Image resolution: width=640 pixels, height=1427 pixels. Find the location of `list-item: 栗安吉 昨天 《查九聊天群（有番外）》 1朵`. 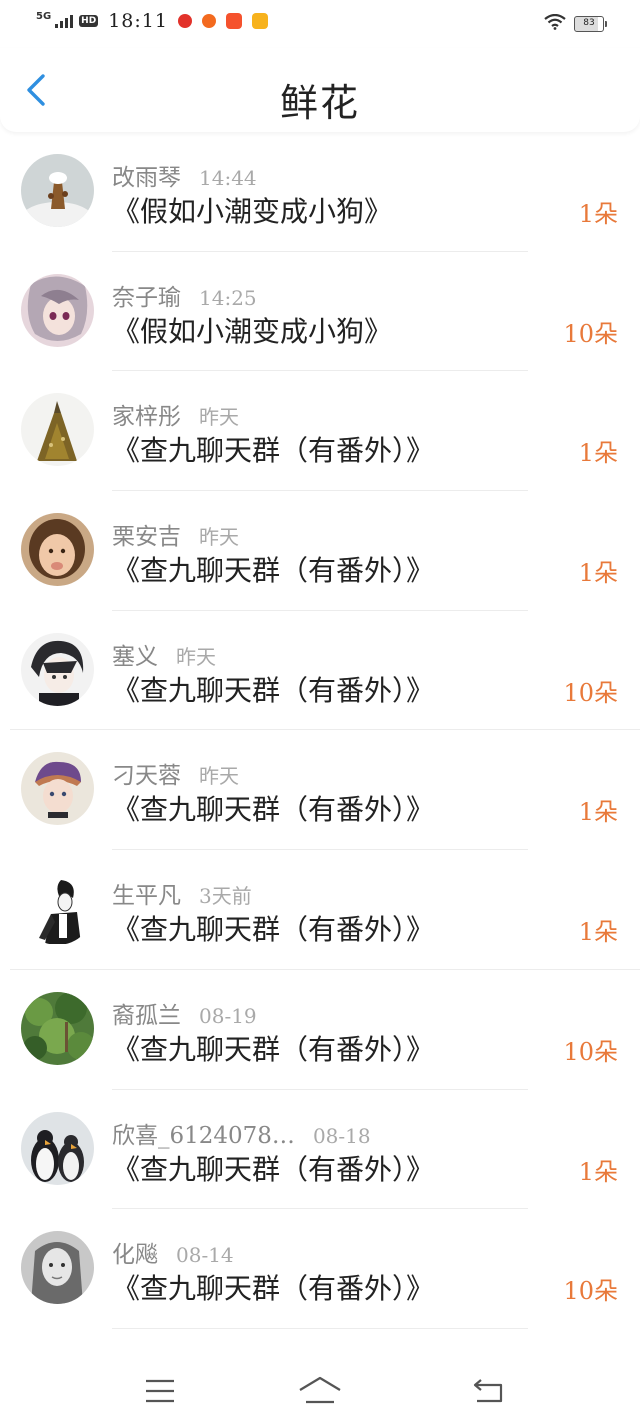

list-item: 栗安吉 昨天 《查九聊天群（有番外）》 1朵 is located at coordinates (320, 551).